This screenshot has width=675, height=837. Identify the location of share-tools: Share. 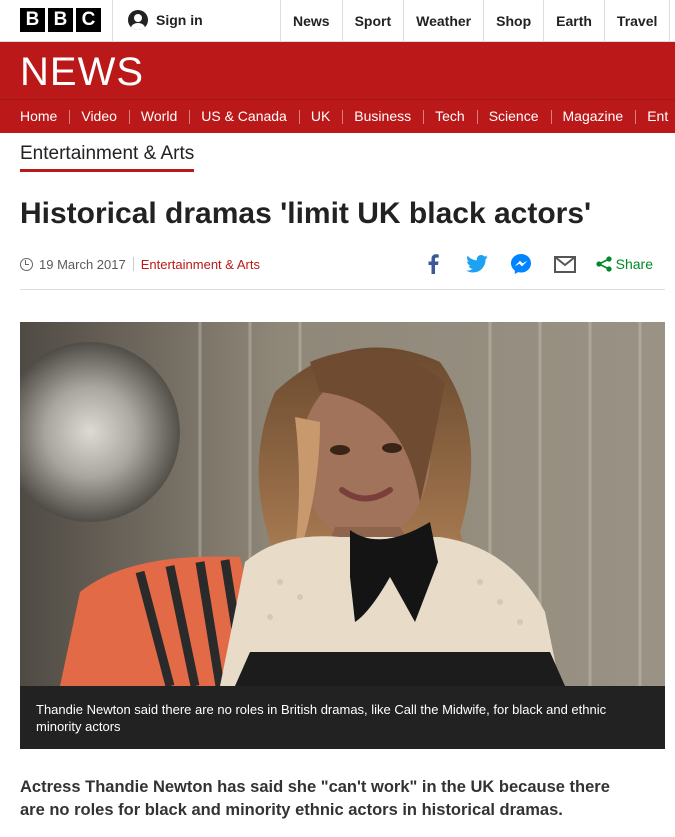
(527, 264).